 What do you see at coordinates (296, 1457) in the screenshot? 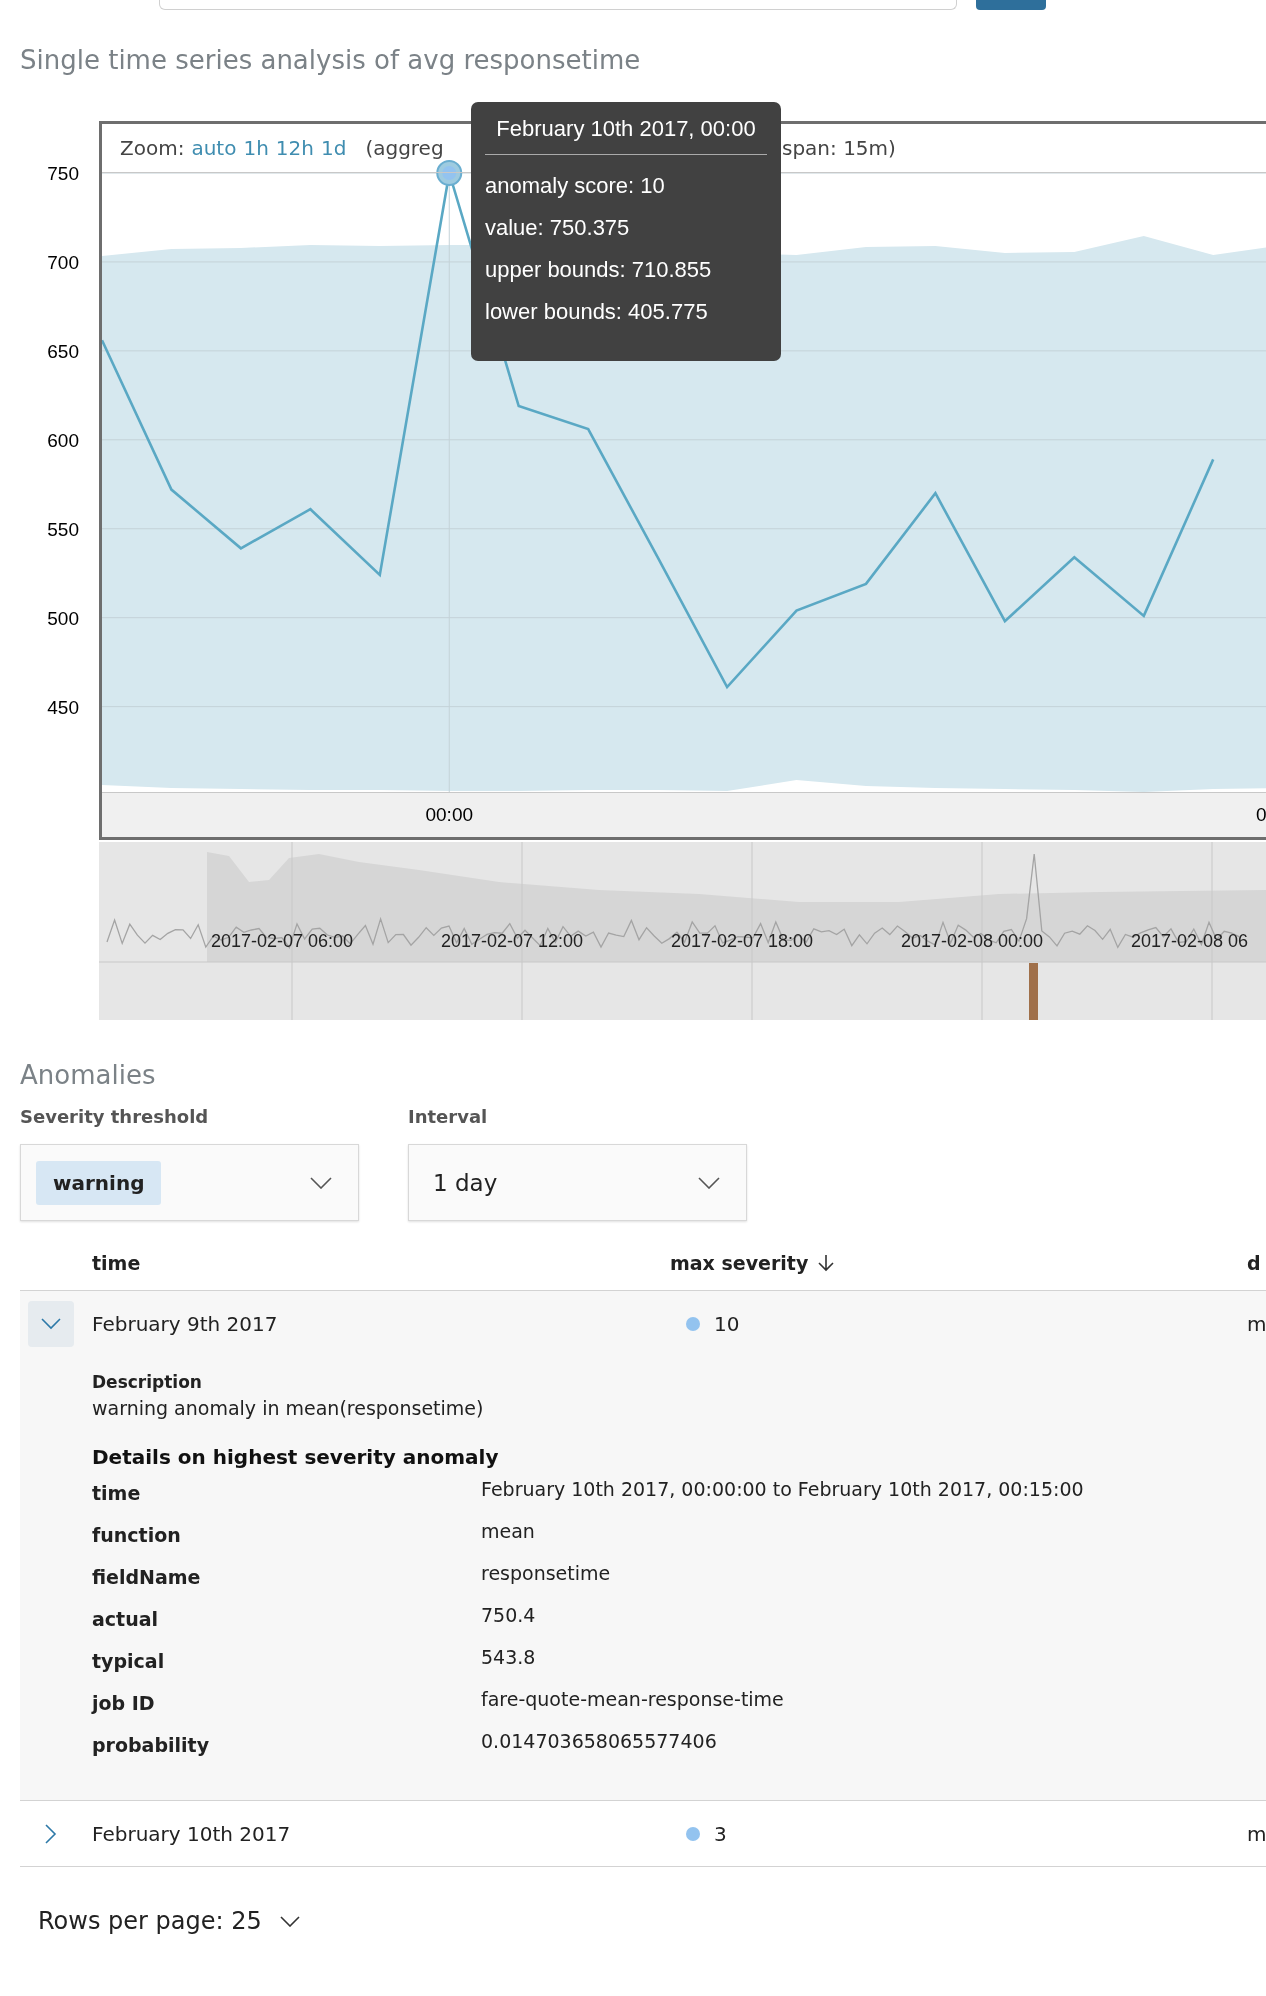
I see `details-heading: Details on highest severity anomaly` at bounding box center [296, 1457].